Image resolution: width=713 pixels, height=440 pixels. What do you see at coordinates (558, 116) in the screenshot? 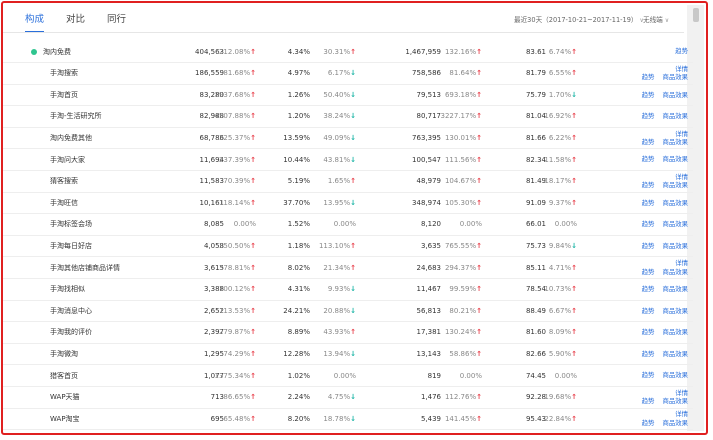
I see `change-percent: 16.92%` at bounding box center [558, 116].